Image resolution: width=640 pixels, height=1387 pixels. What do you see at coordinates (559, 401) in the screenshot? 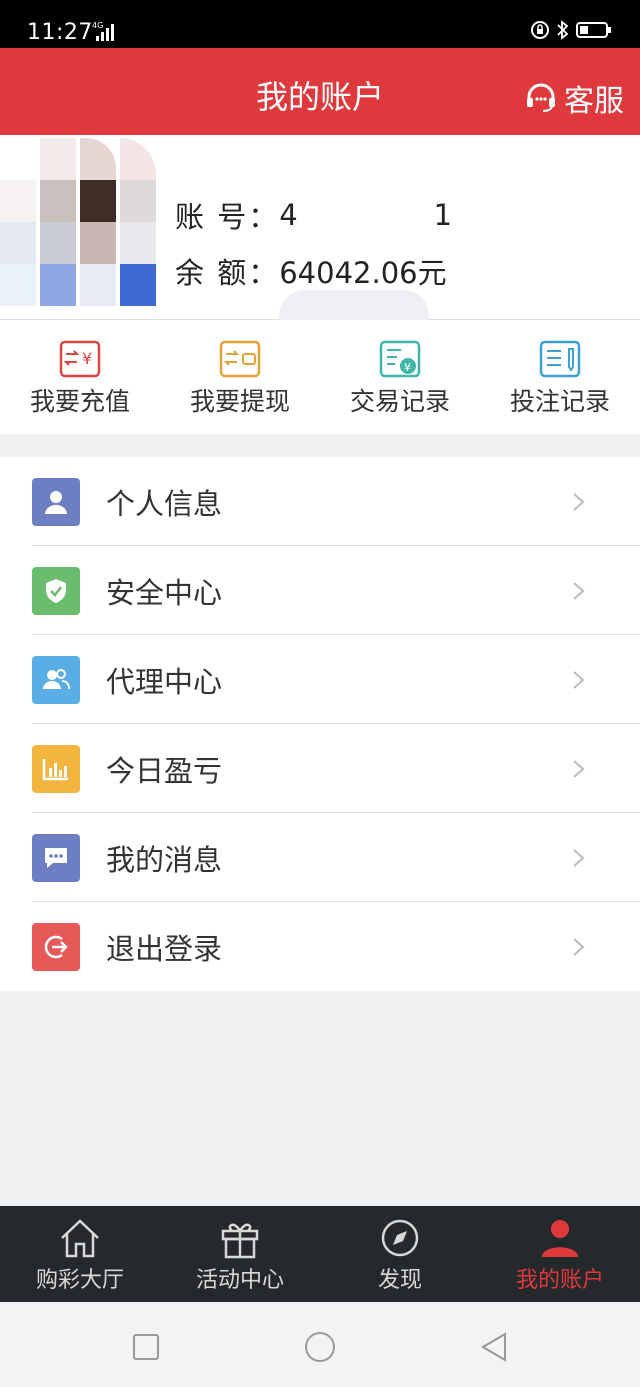
I see `bet-record-label: 投注记录` at bounding box center [559, 401].